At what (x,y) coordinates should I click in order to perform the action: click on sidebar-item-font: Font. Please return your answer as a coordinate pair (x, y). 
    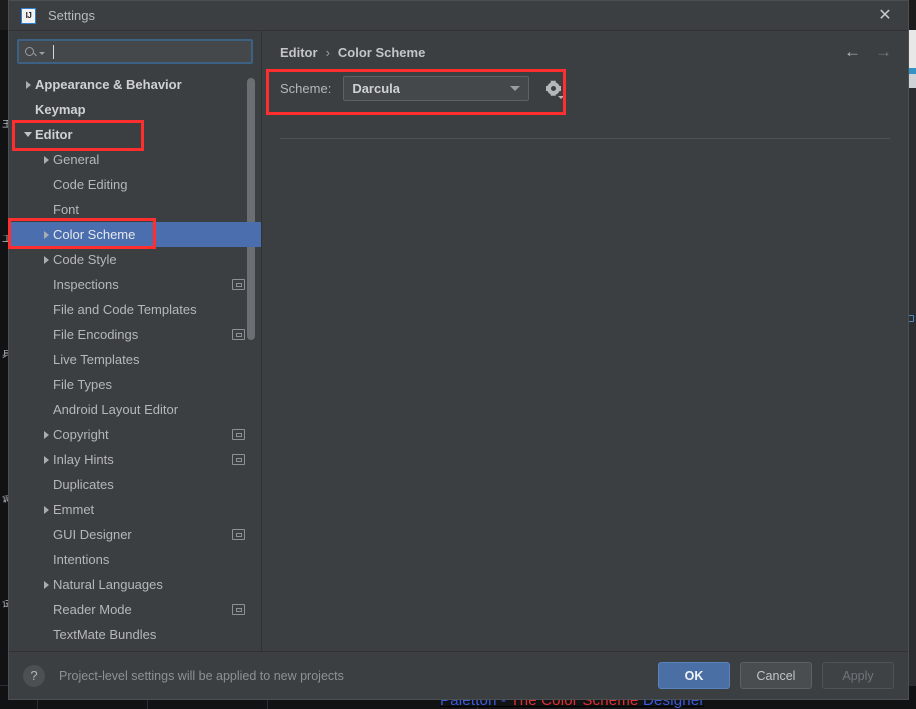
    Looking at the image, I should click on (135, 209).